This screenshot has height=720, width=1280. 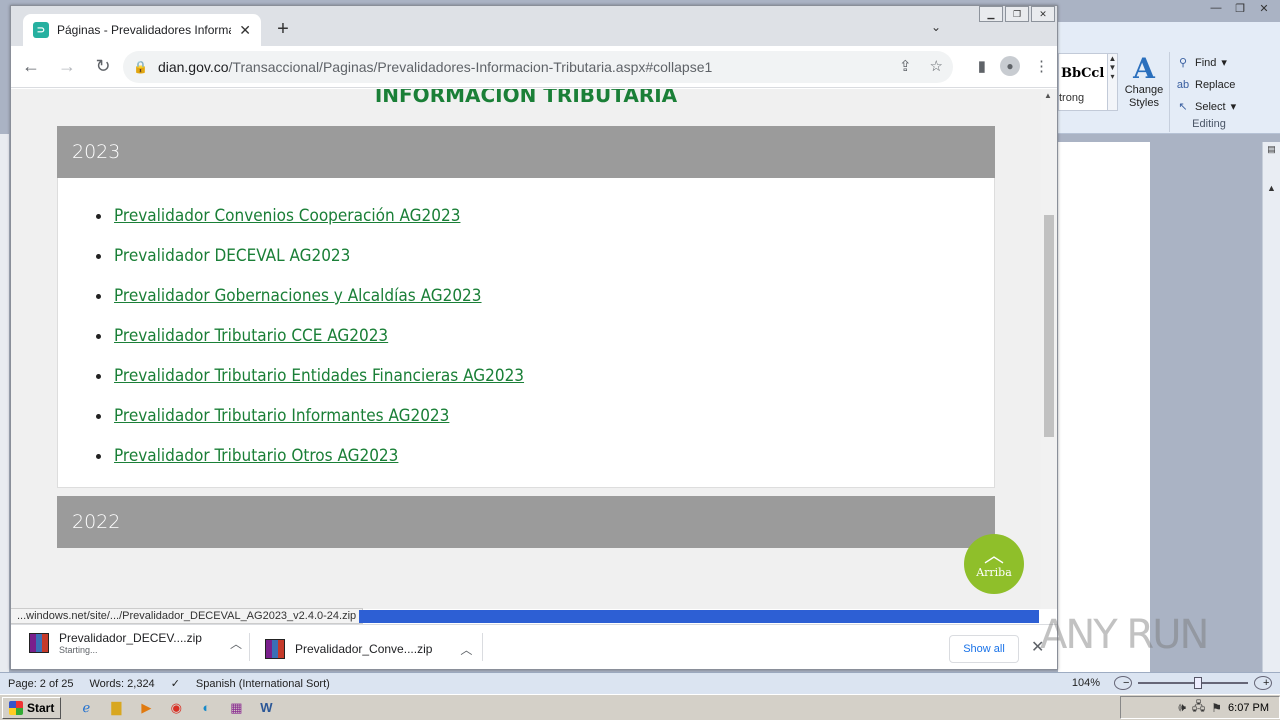 What do you see at coordinates (16, 707) in the screenshot?
I see `windows-logo-icon` at bounding box center [16, 707].